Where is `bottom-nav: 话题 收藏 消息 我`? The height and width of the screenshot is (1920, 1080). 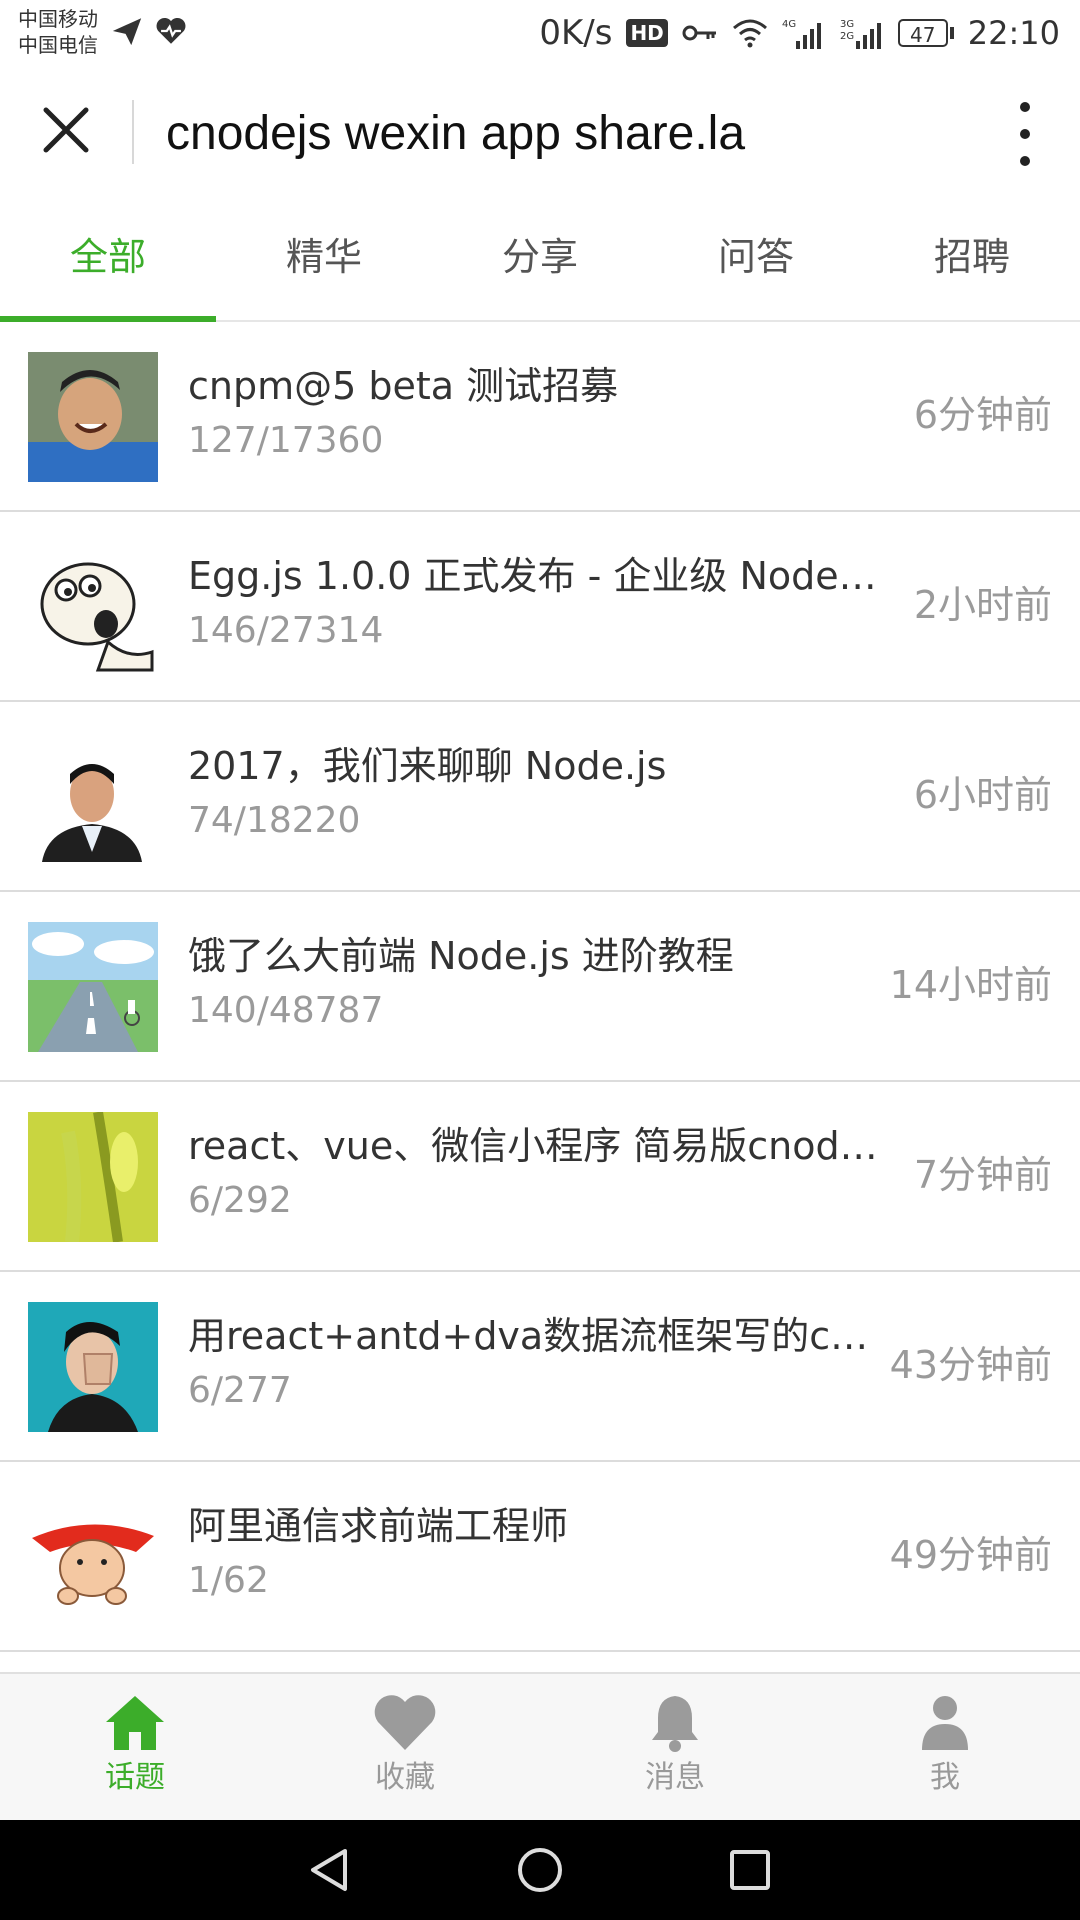 bottom-nav: 话题 收藏 消息 我 is located at coordinates (540, 1746).